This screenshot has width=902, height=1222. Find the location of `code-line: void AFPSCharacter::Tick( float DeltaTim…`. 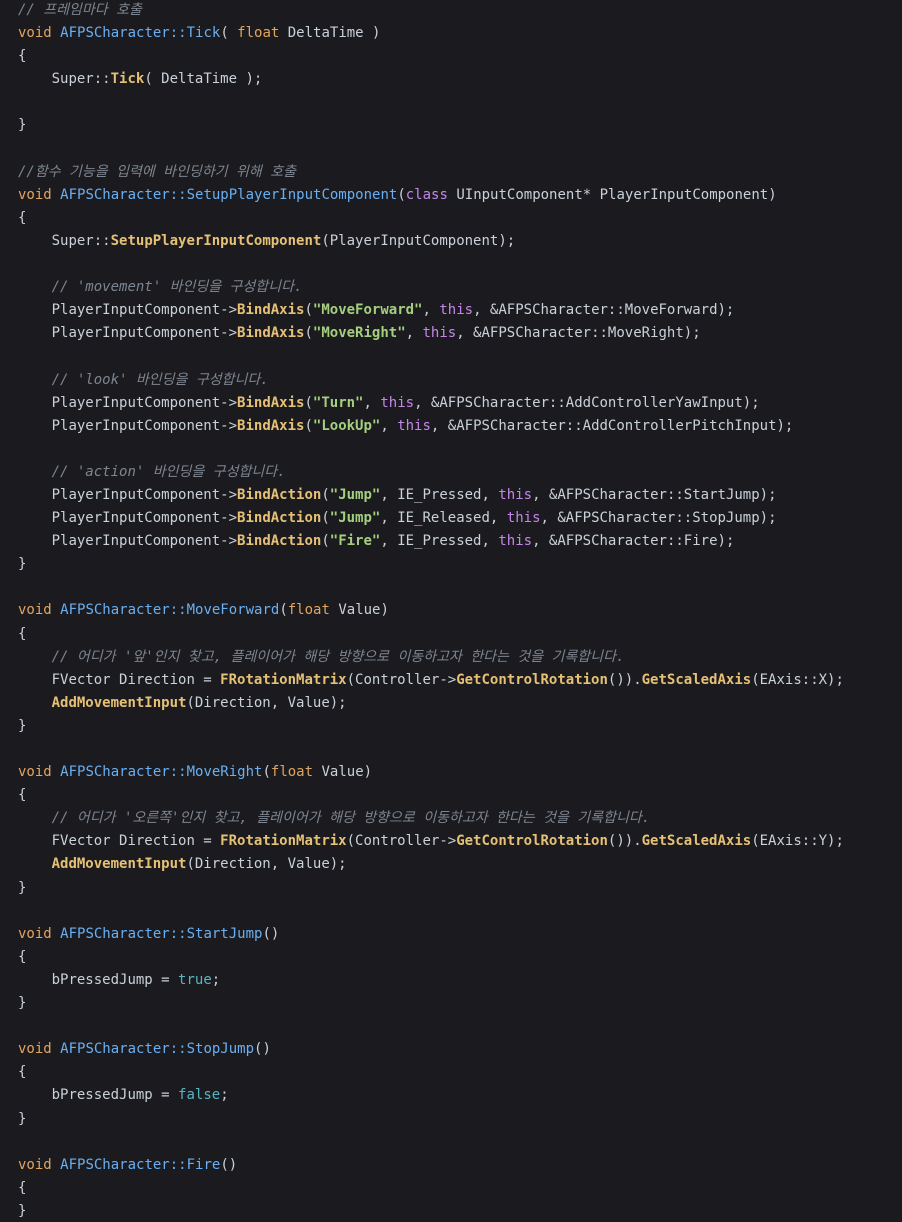

code-line: void AFPSCharacter::Tick( float DeltaTim… is located at coordinates (431, 33).